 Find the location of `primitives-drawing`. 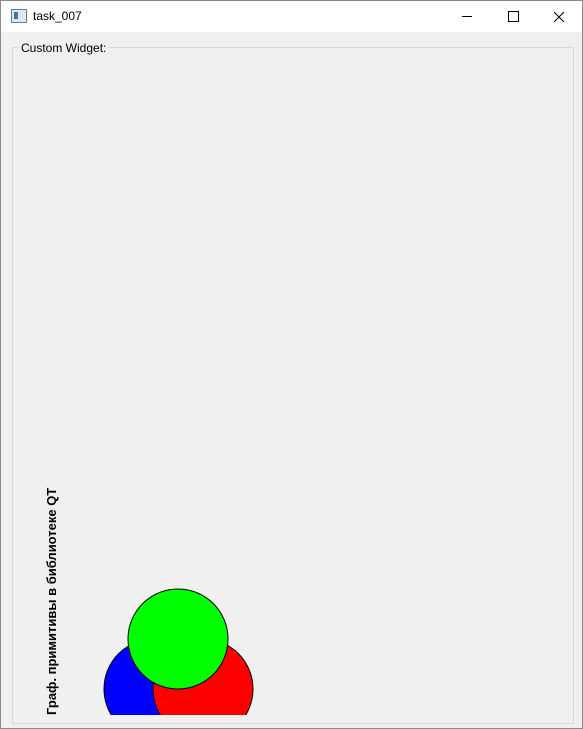

primitives-drawing is located at coordinates (178, 651).